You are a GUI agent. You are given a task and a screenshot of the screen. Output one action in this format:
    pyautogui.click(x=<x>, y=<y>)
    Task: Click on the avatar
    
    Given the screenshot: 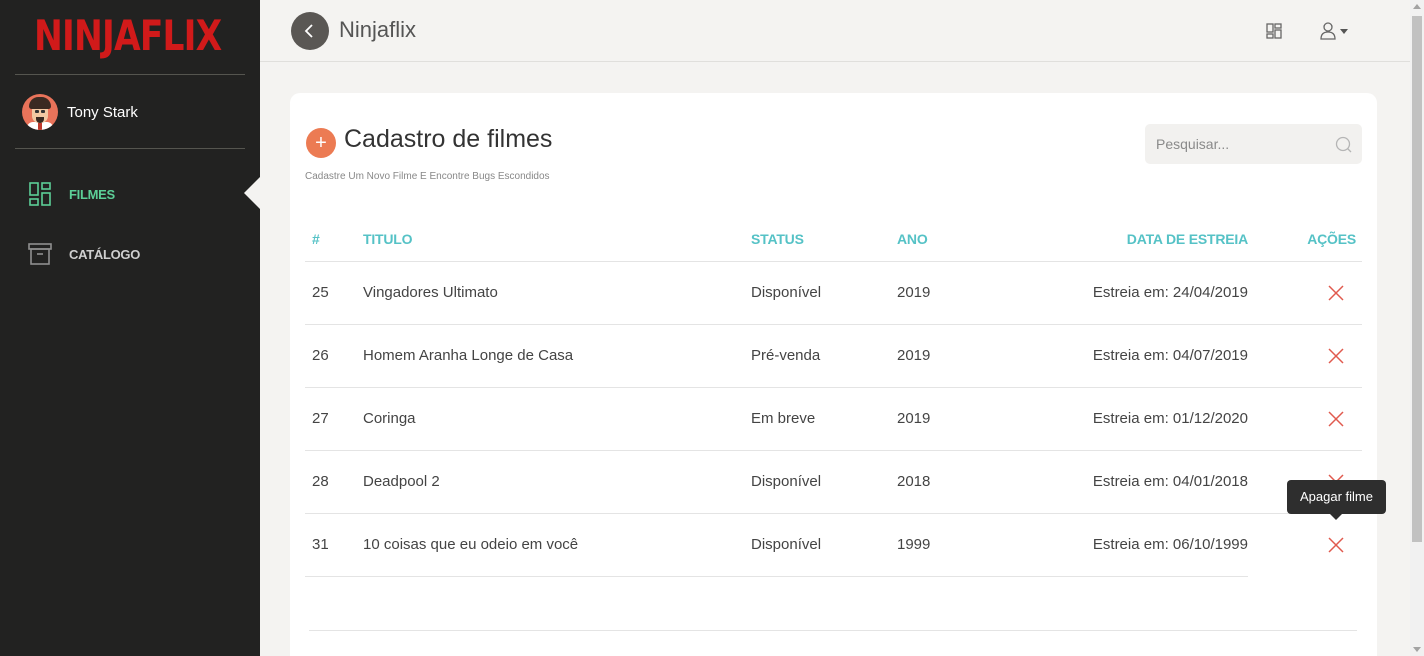 What is the action you would take?
    pyautogui.click(x=40, y=112)
    